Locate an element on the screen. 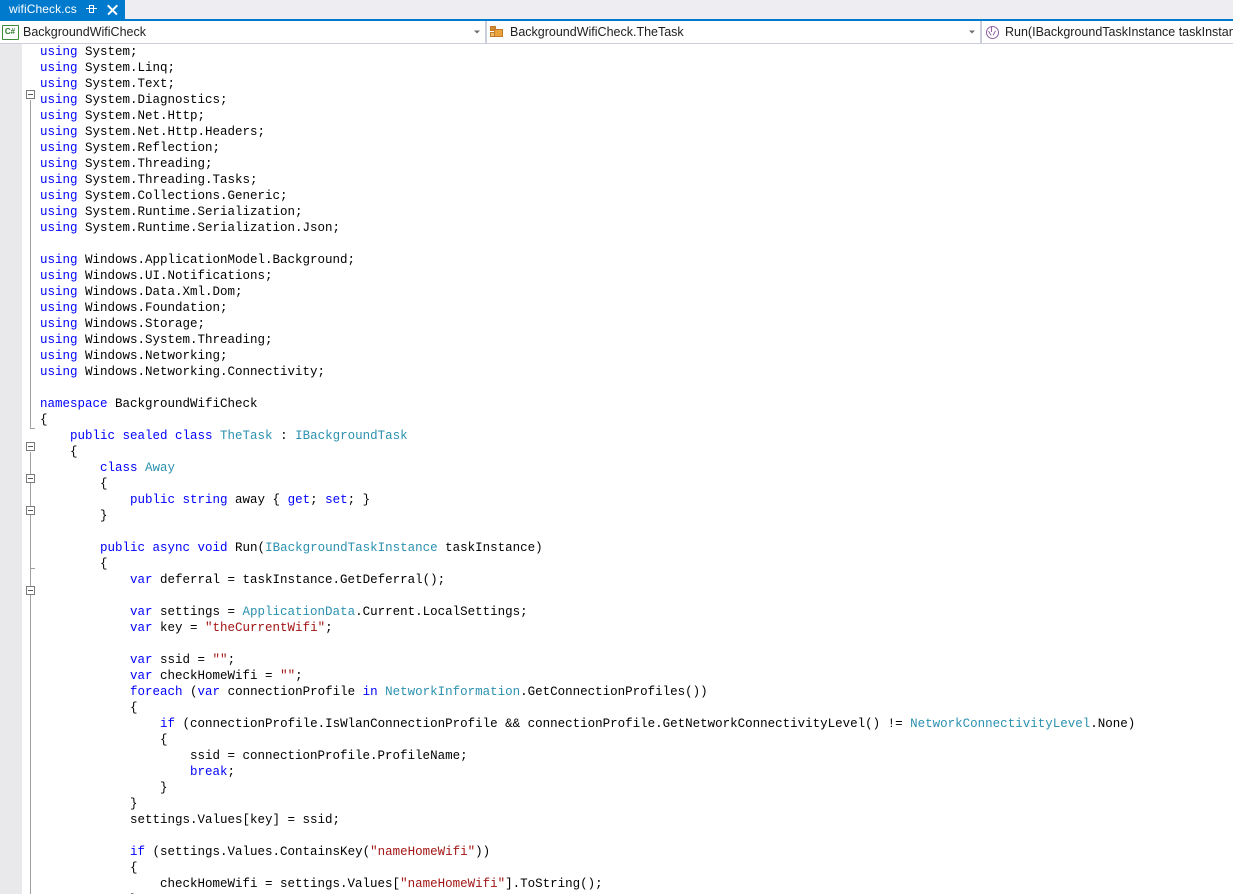  document-tab-wificheck: wifiCheck.cs is located at coordinates (62, 9).